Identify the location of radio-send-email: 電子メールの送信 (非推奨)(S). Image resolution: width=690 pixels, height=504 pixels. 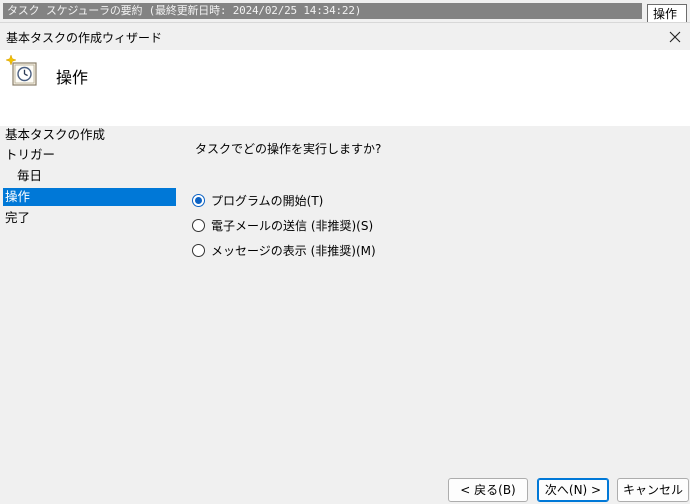
(282, 225).